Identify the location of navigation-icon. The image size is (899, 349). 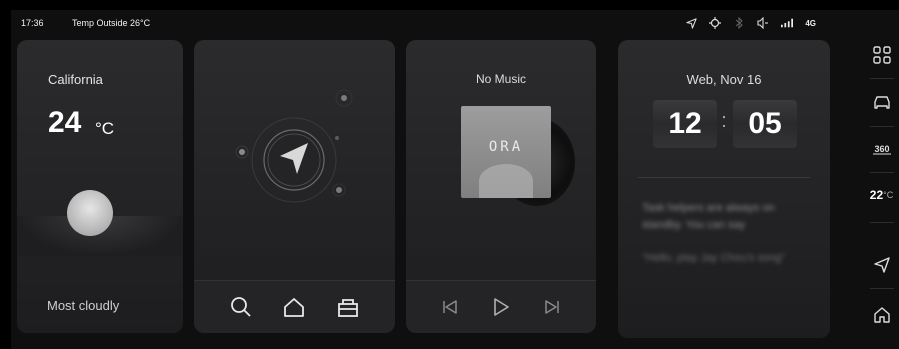
(881, 265).